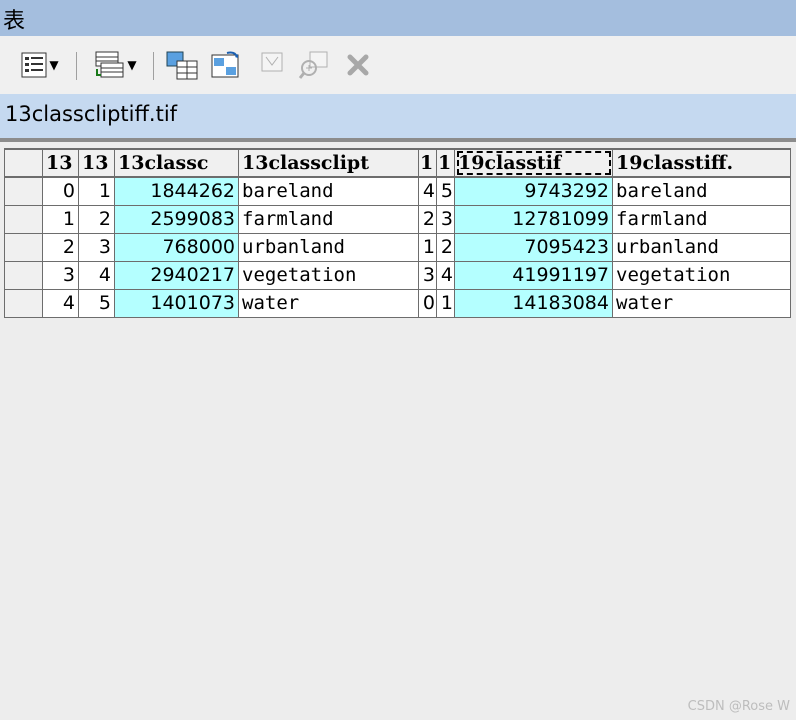 This screenshot has height=720, width=796. Describe the element at coordinates (176, 303) in the screenshot. I see `table-cell: 1401073` at that location.